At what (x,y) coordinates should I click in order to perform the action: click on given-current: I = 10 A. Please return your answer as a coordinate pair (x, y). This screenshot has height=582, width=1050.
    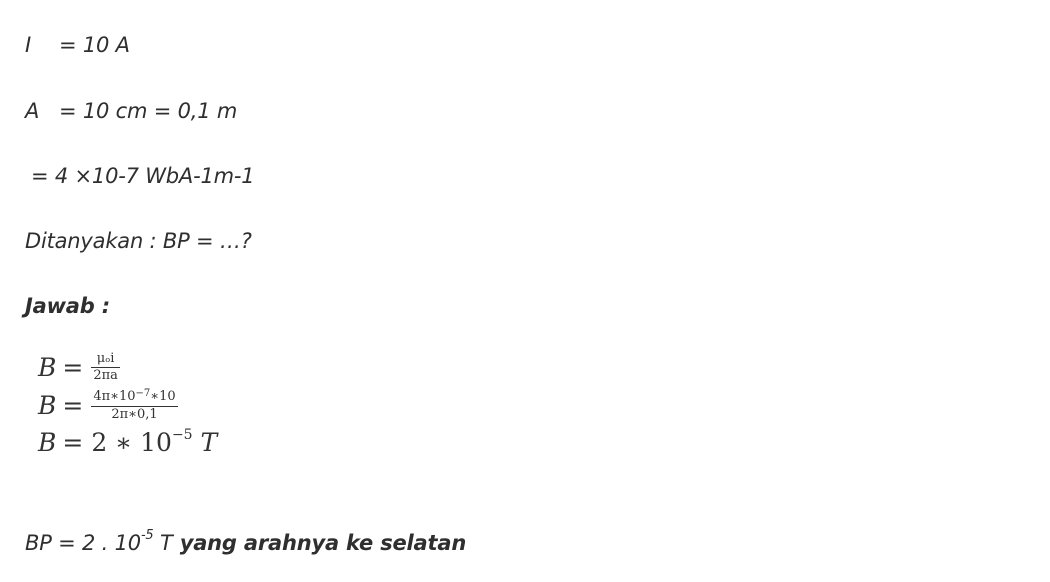
    Looking at the image, I should click on (77, 45).